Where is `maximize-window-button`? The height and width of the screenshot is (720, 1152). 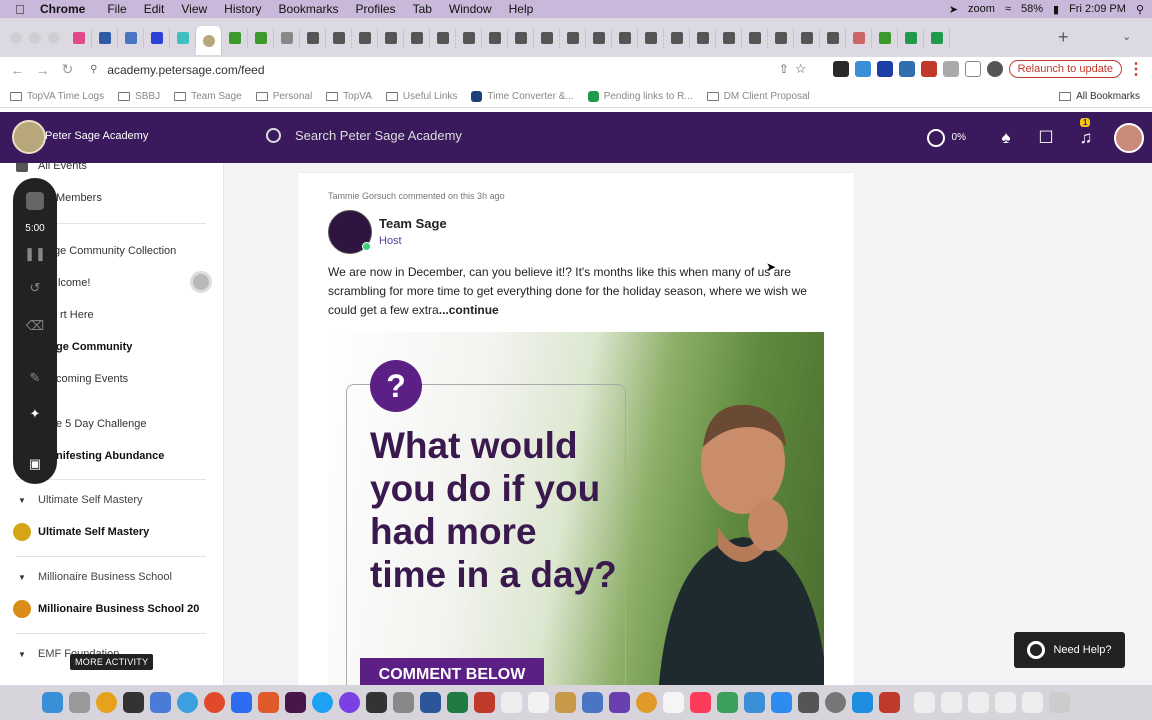
maximize-window-button is located at coordinates (54, 38).